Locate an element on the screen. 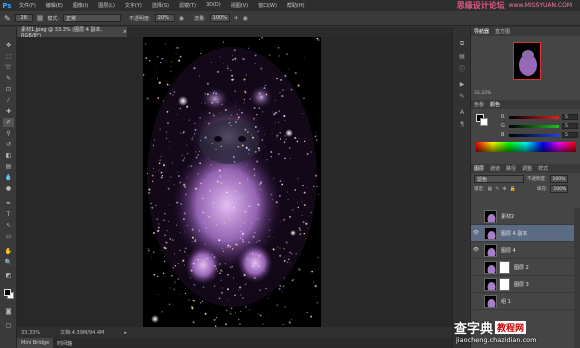 The width and height of the screenshot is (580, 348). layers-tab: 路径 is located at coordinates (511, 168).